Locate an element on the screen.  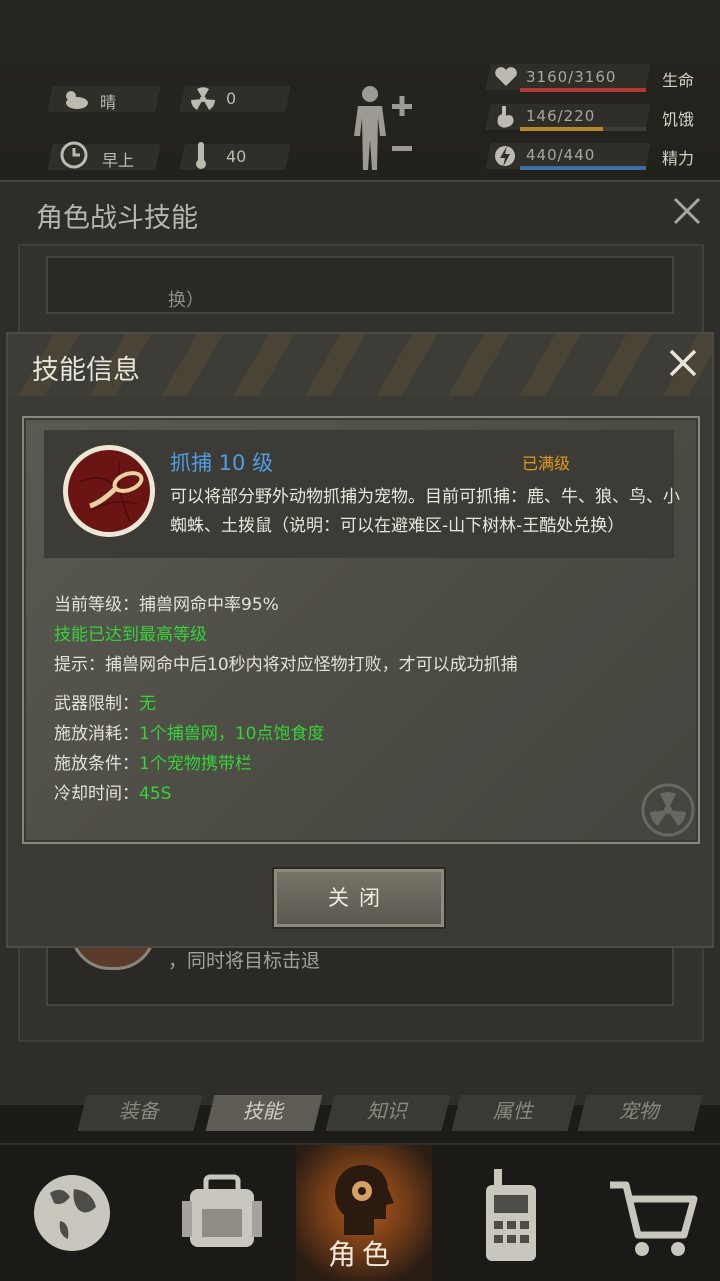
hunger-bar is located at coordinates (583, 129).